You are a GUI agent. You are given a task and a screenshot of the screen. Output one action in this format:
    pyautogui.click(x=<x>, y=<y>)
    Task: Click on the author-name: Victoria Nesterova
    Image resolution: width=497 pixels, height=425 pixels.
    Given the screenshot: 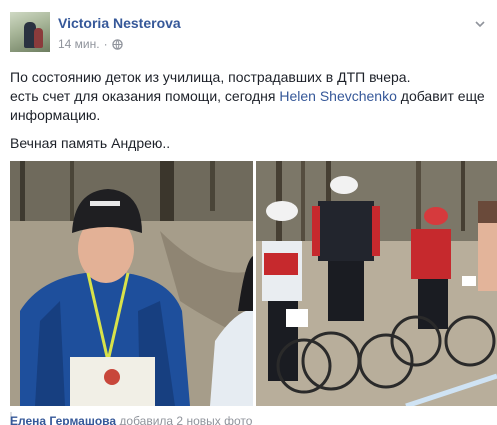 What is the action you would take?
    pyautogui.click(x=119, y=23)
    